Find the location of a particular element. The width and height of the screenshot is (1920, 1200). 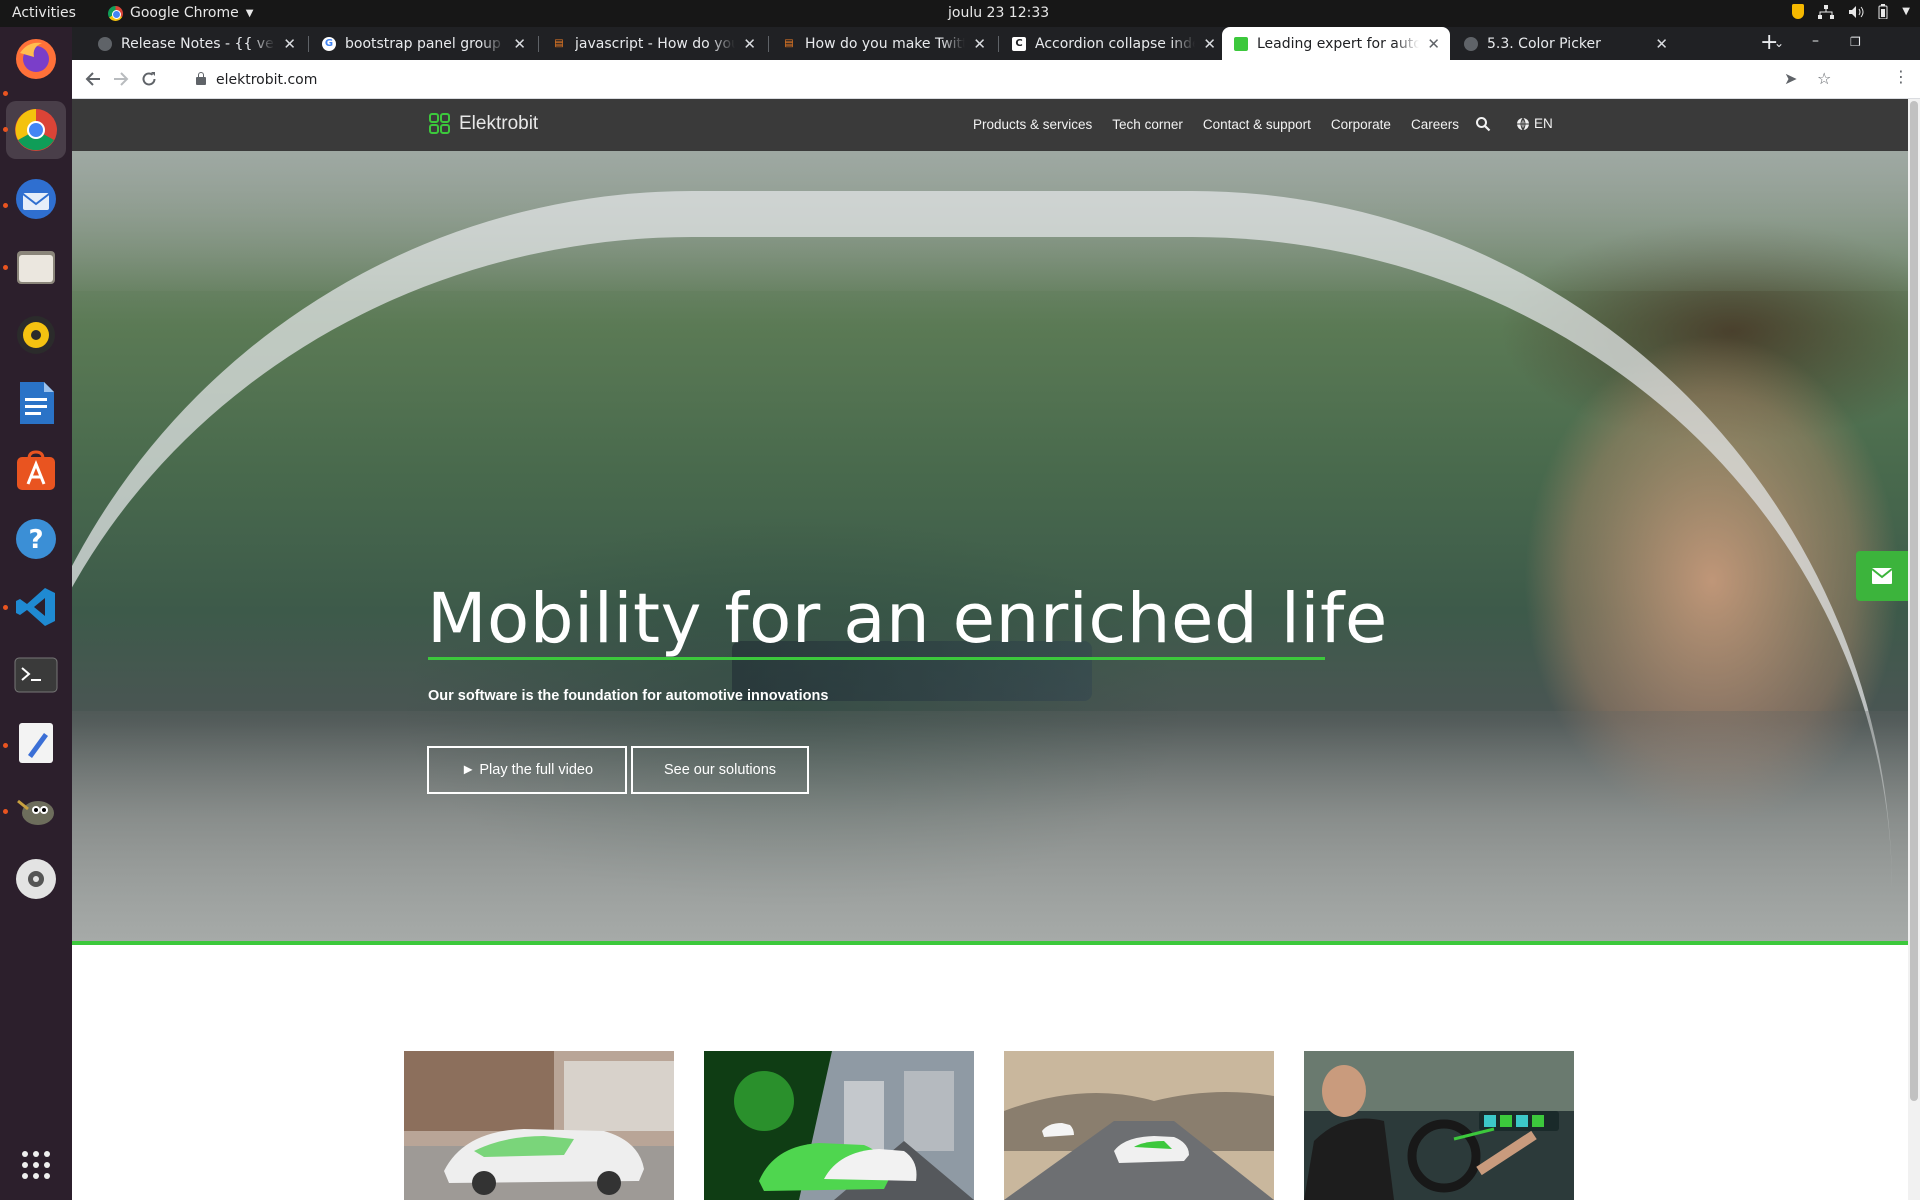

language-label: EN is located at coordinates (1543, 123).